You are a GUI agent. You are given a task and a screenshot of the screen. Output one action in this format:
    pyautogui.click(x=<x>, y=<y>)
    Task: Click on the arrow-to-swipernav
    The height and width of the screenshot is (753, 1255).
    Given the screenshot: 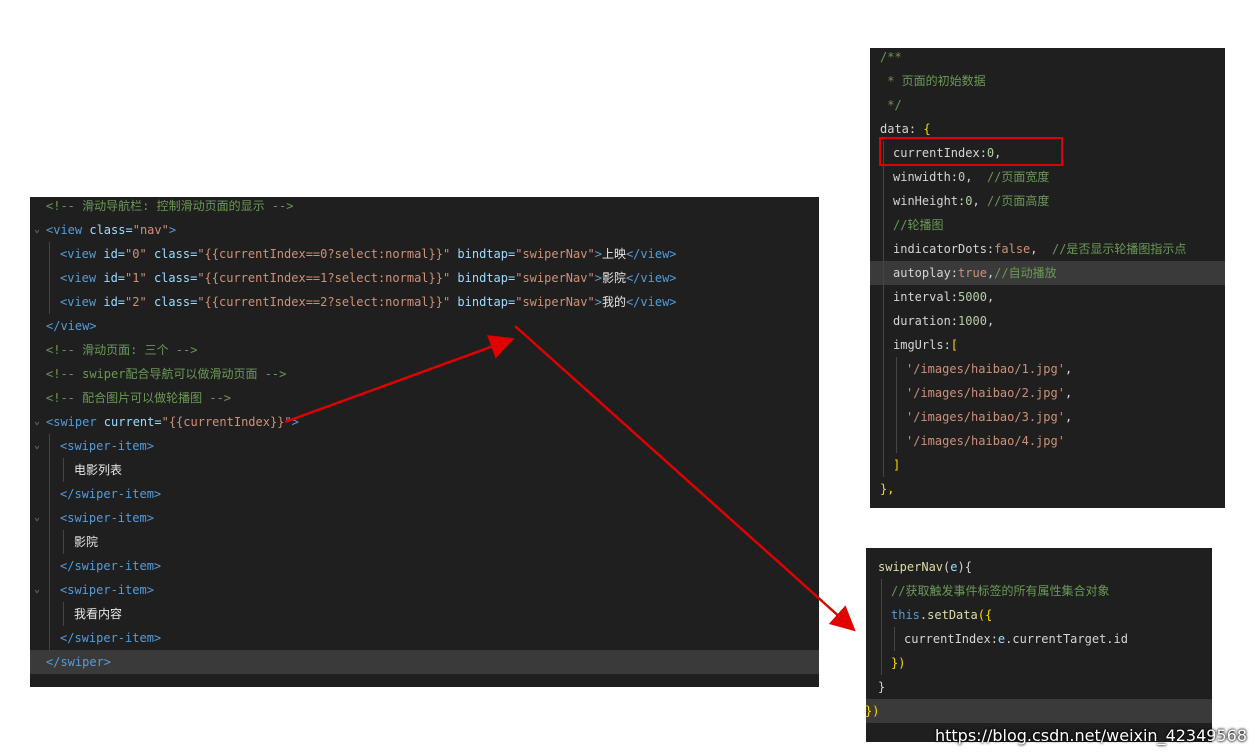 What is the action you would take?
    pyautogui.click(x=685, y=478)
    